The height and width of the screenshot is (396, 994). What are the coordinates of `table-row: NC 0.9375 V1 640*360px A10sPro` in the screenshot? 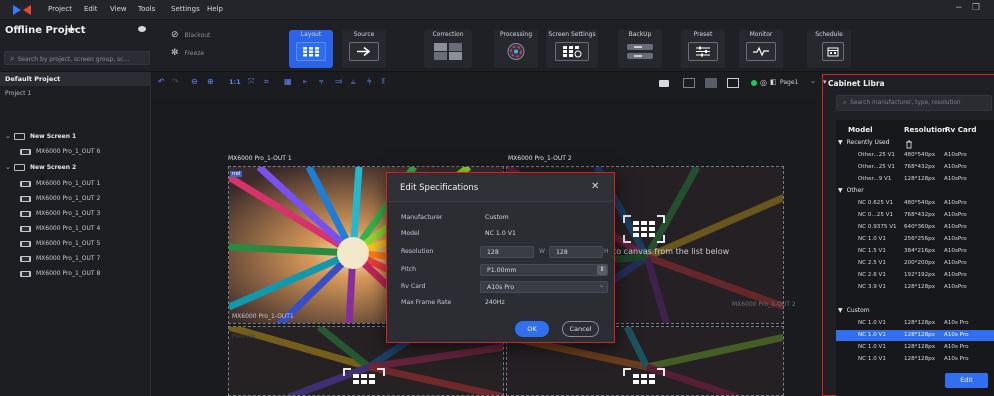 It's located at (915, 227).